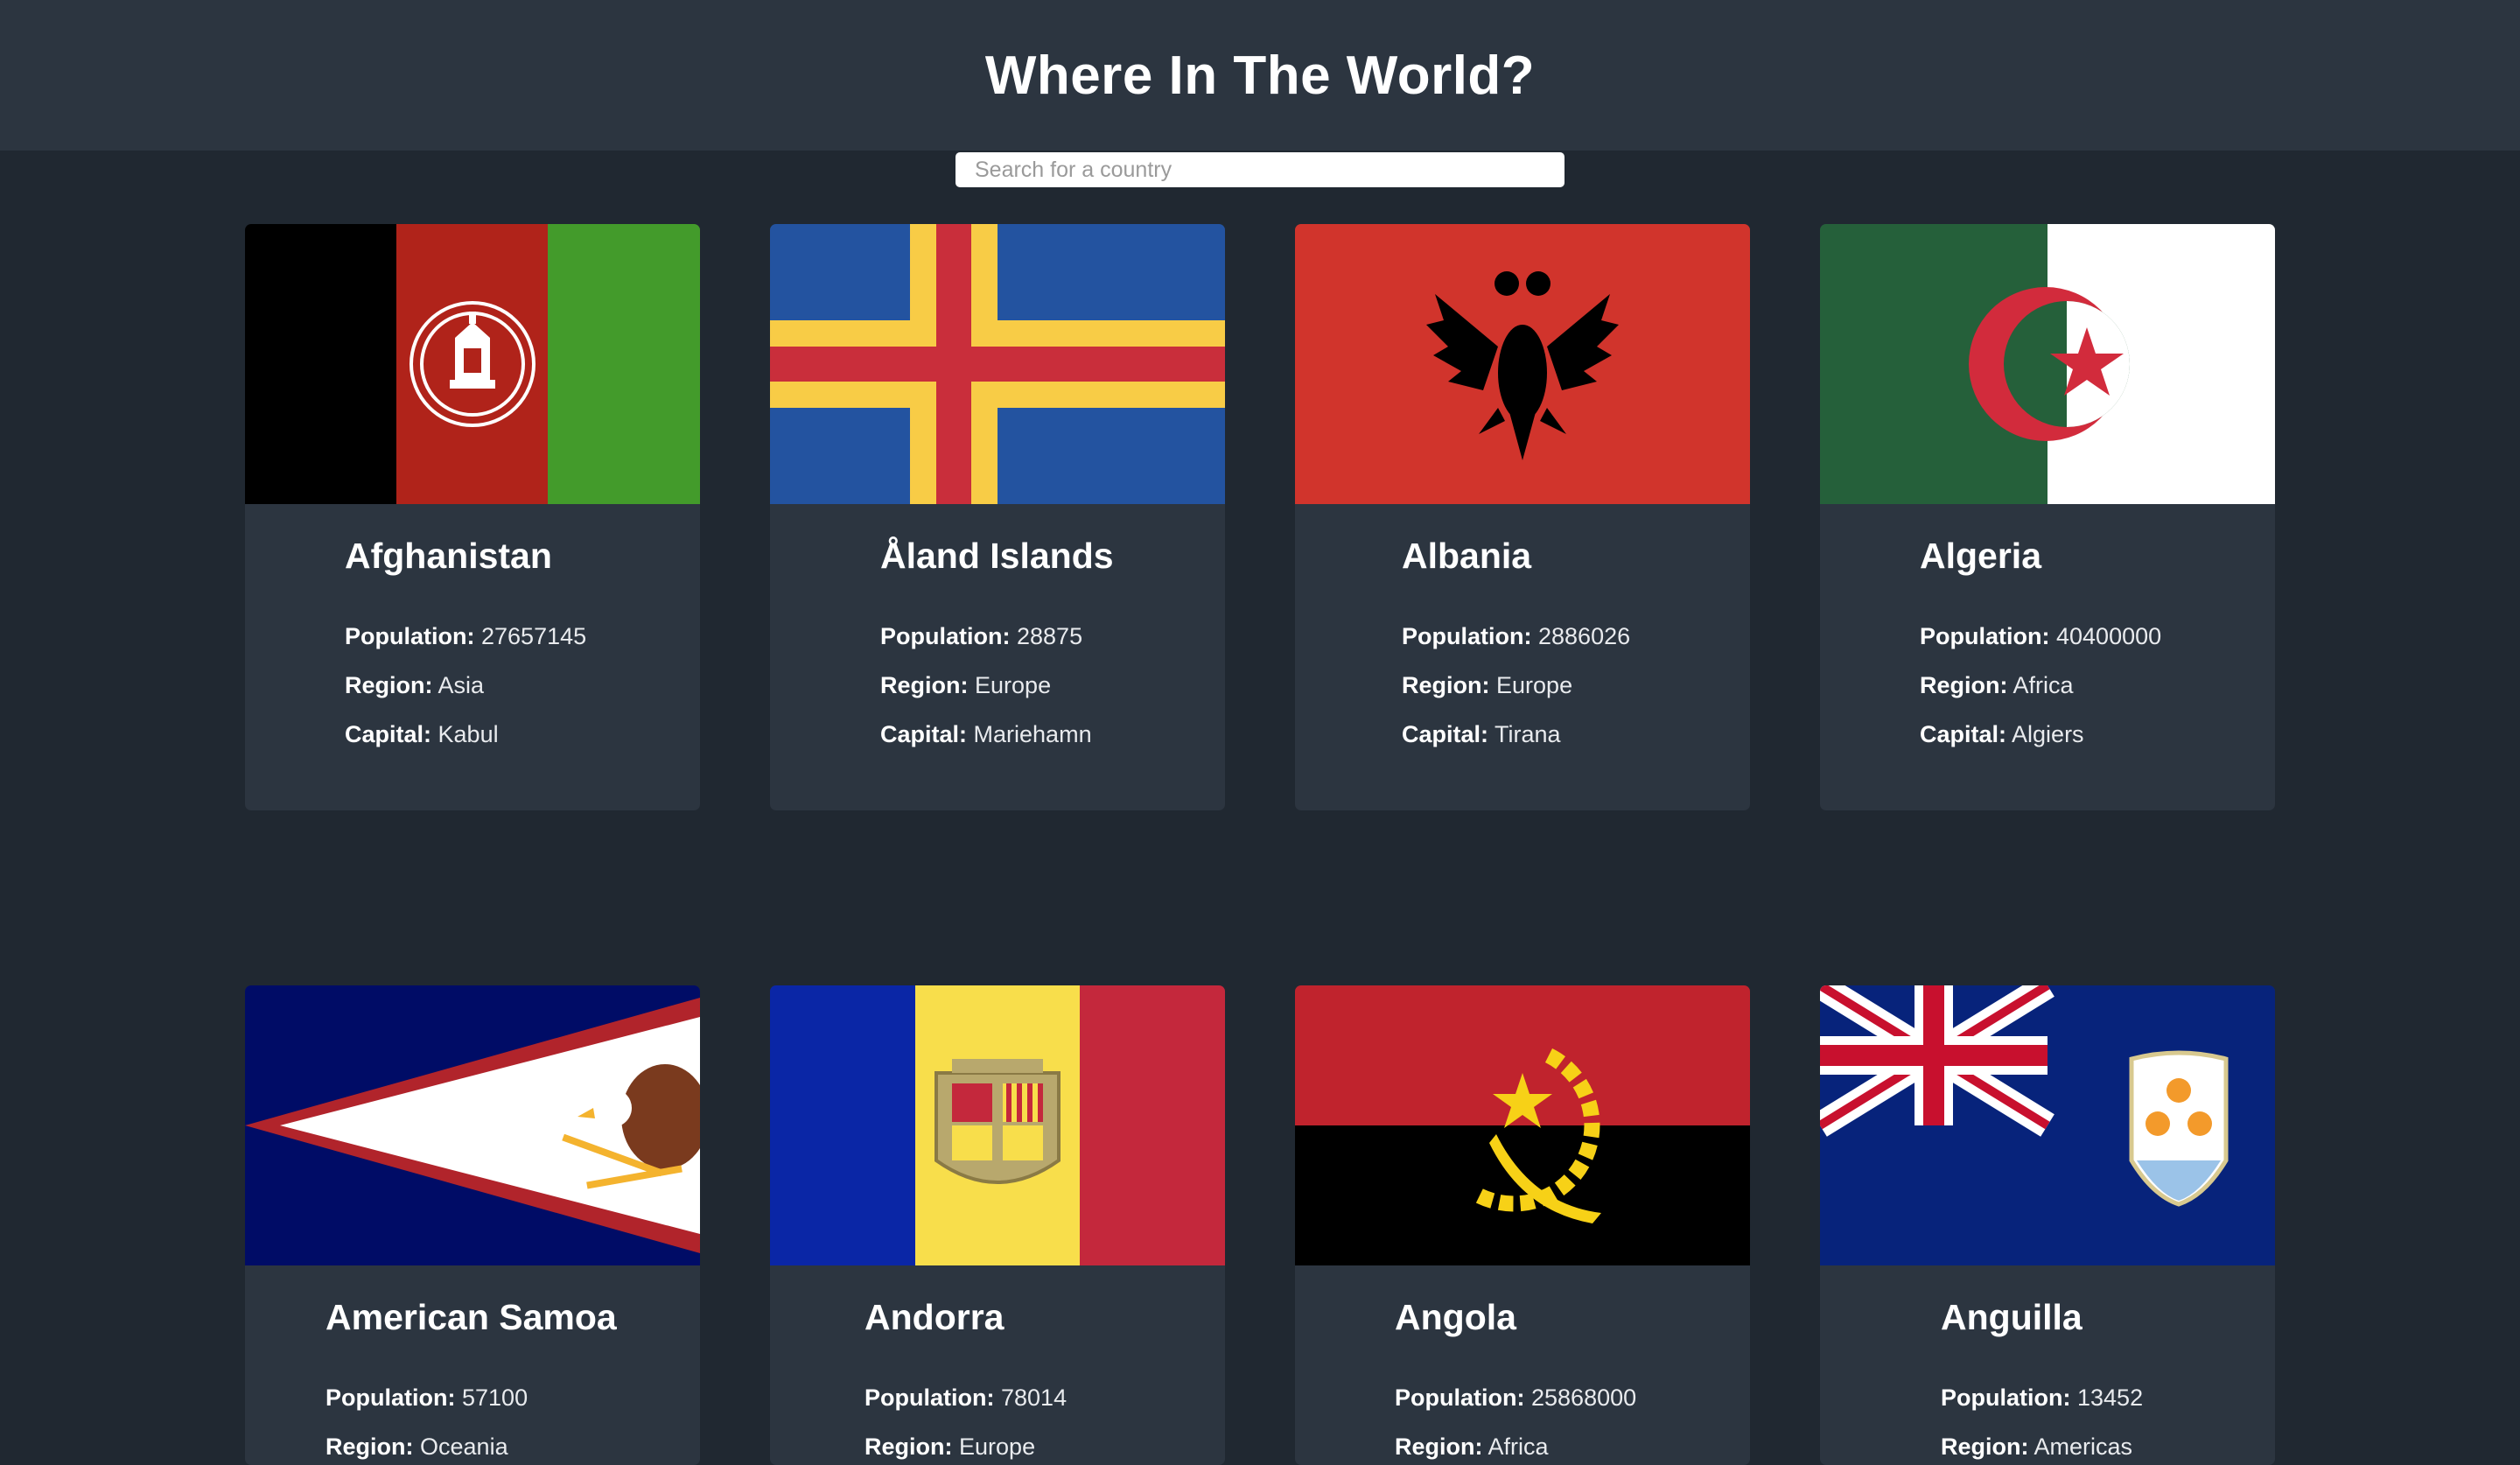 The image size is (2520, 1465). Describe the element at coordinates (2048, 734) in the screenshot. I see `capital-value: Algiers` at that location.